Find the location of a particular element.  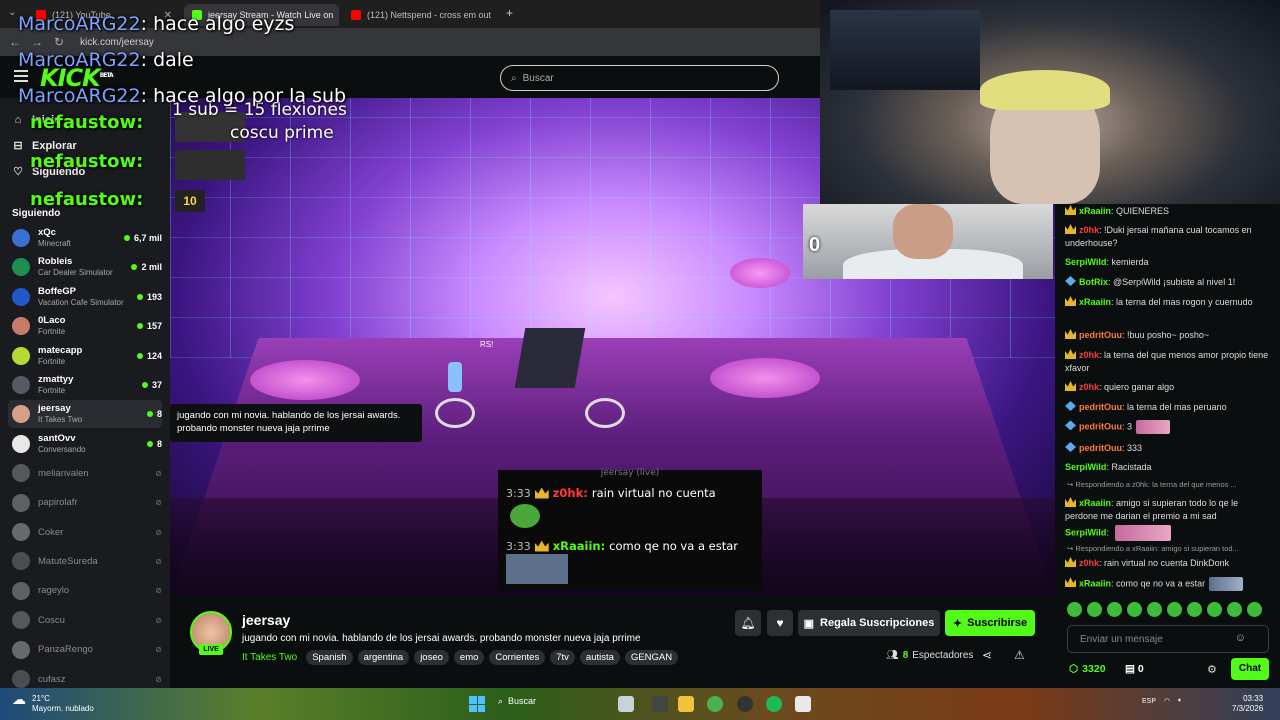

search-input: ⌕ Buscar is located at coordinates (639, 78).